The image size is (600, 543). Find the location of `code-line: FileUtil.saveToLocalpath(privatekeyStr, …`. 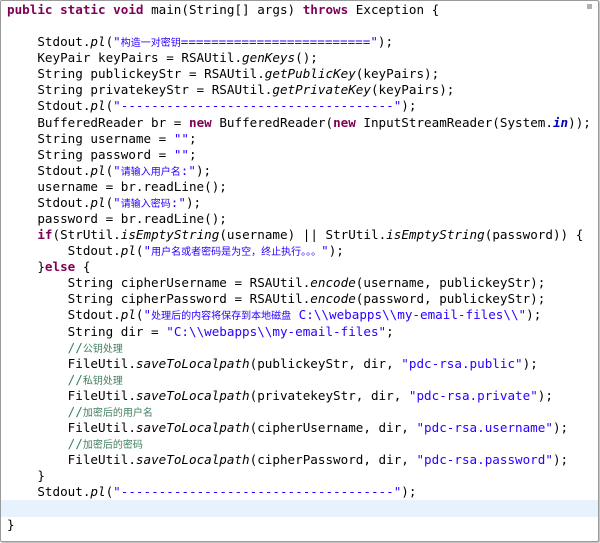

code-line: FileUtil.saveToLocalpath(privatekeyStr, … is located at coordinates (299, 396).